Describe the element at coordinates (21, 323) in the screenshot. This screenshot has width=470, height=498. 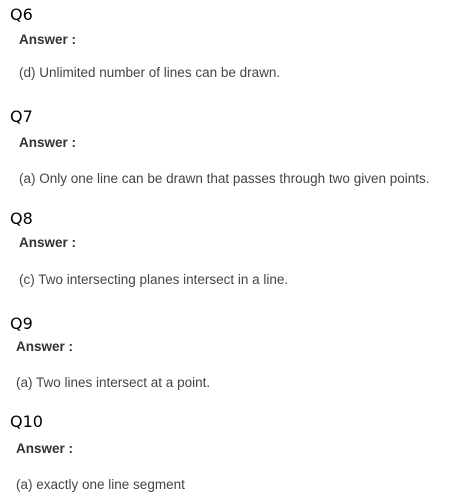
I see `question-number: Q9` at that location.